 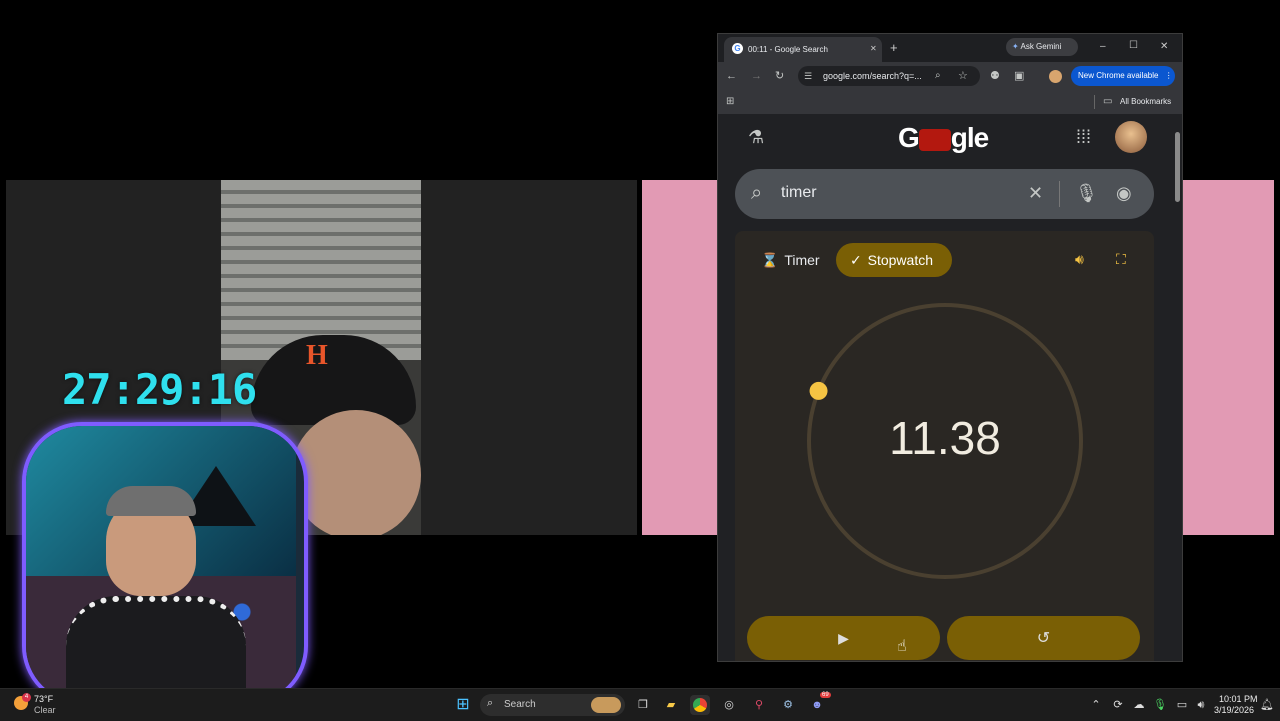 I want to click on start-button: ▶, so click(x=843, y=638).